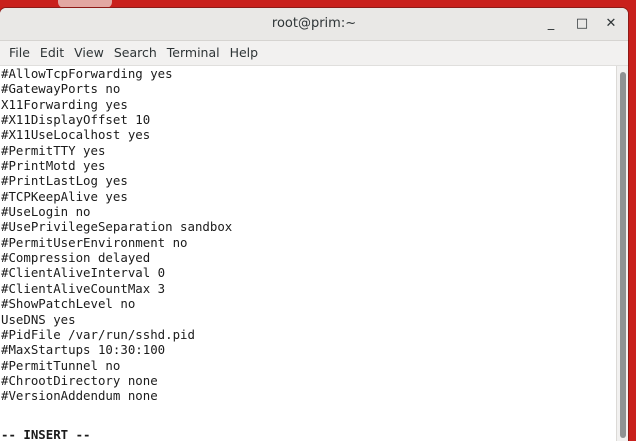 The image size is (636, 441). What do you see at coordinates (85, 4) in the screenshot?
I see `desktop-icon-fragment` at bounding box center [85, 4].